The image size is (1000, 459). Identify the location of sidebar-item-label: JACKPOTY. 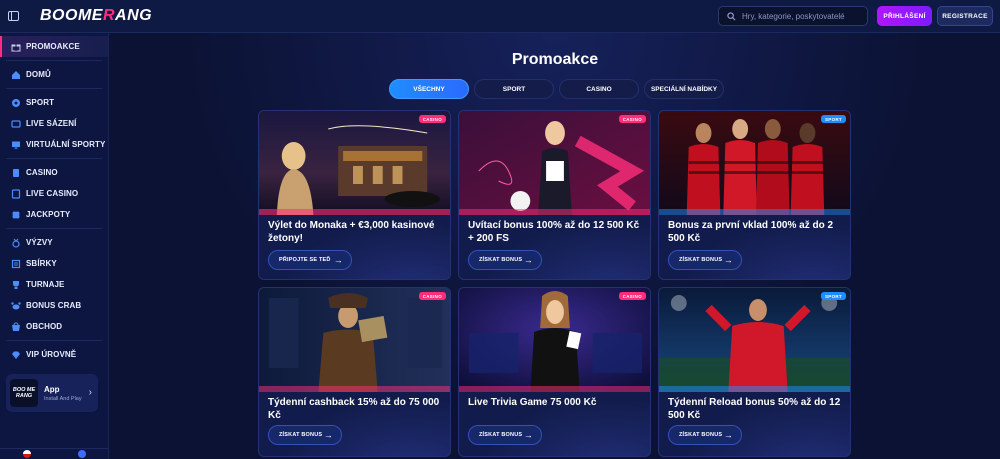
(48, 214).